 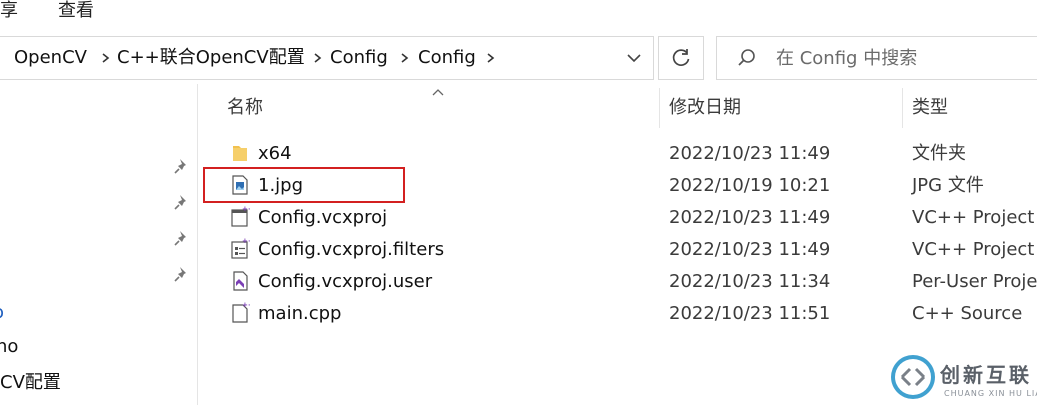 I want to click on search-icon, so click(x=746, y=57).